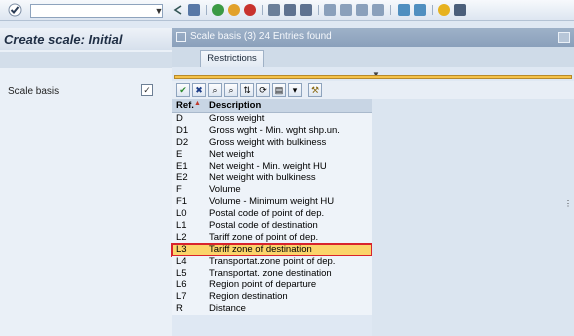 Image resolution: width=574 pixels, height=336 pixels. What do you see at coordinates (231, 154) in the screenshot?
I see `row-description: Net weight` at bounding box center [231, 154].